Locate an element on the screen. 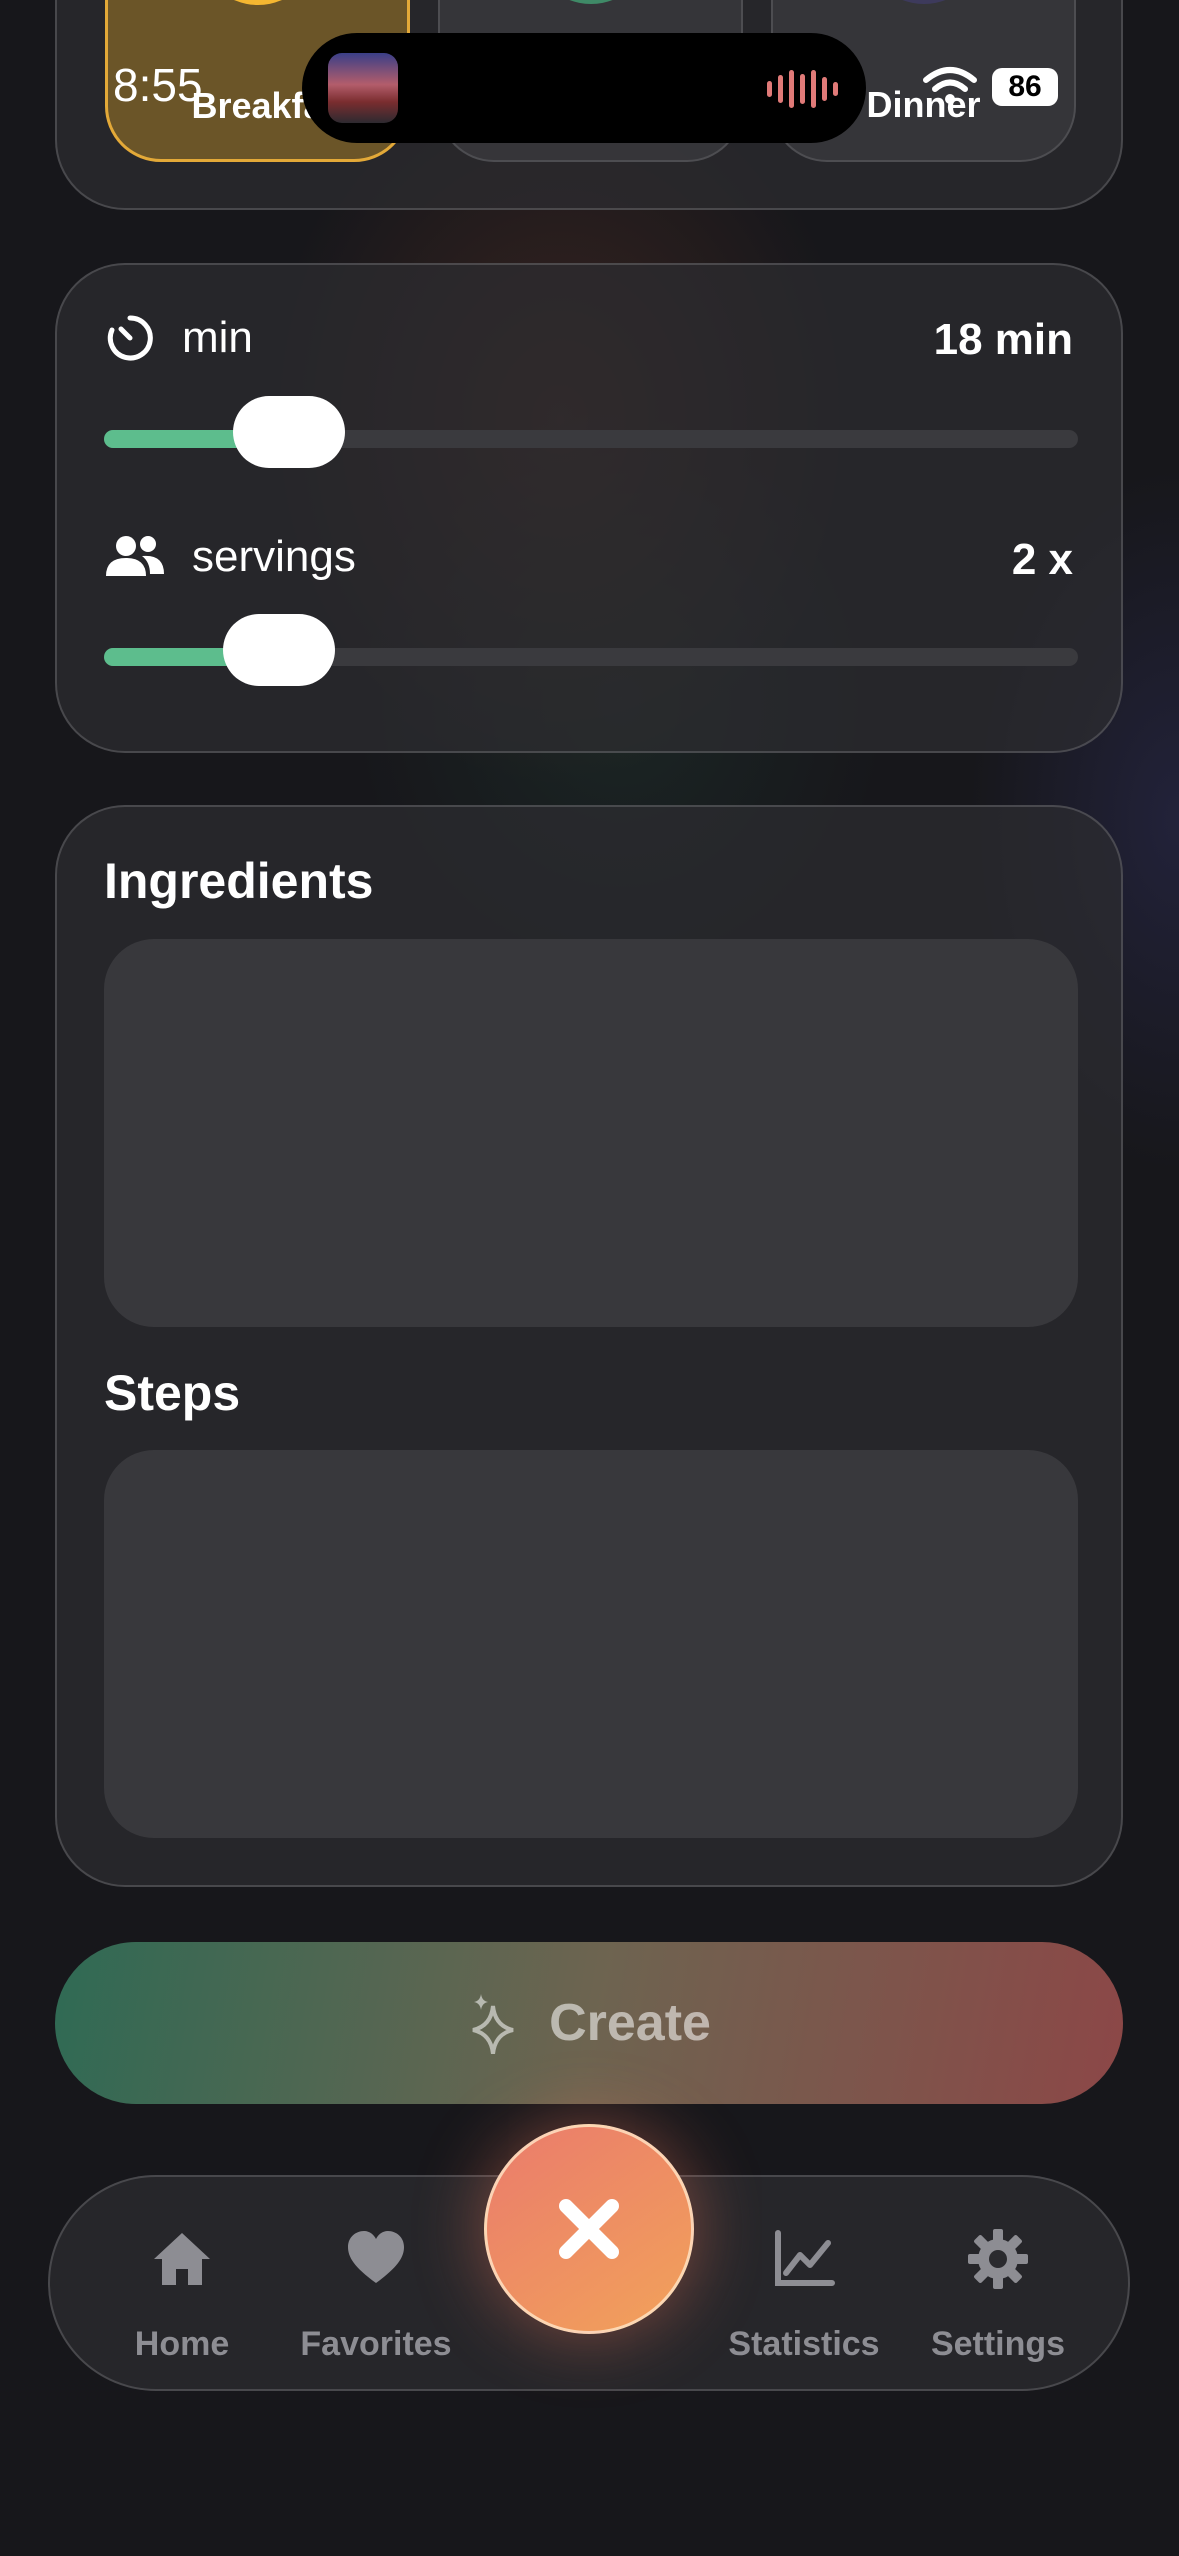 This screenshot has height=2556, width=1179. steps-title: Steps is located at coordinates (172, 1393).